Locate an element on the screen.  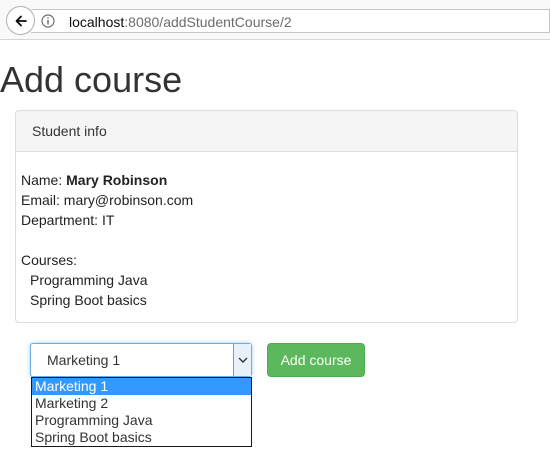
course-select-value: Marketing 1 is located at coordinates (84, 360).